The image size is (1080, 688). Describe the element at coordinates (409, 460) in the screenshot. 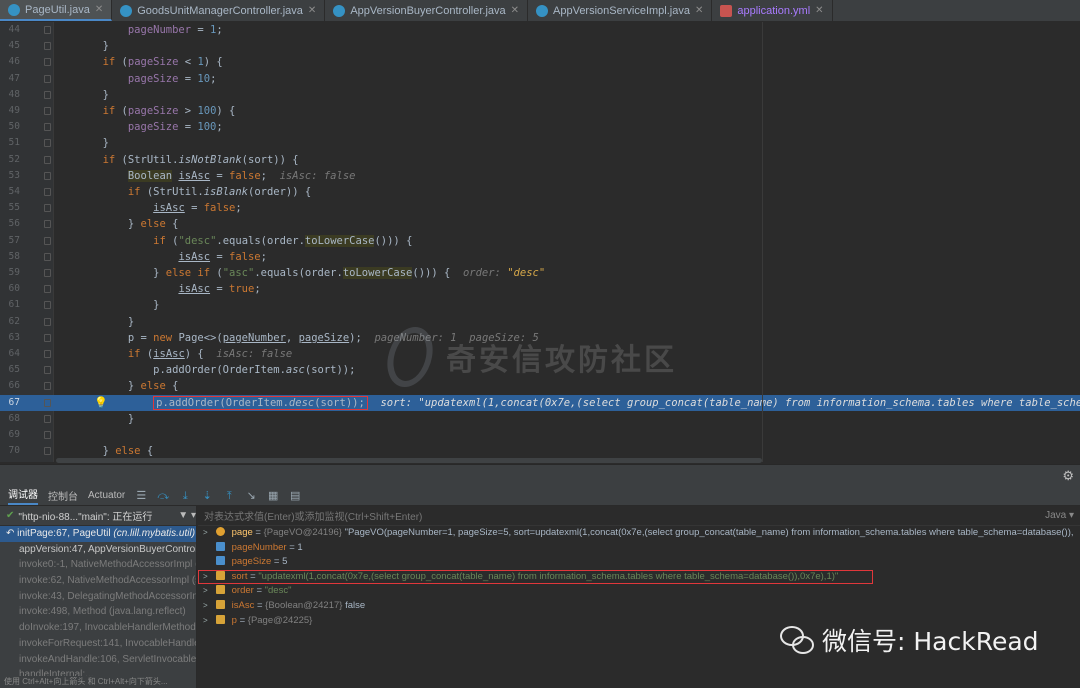

I see `horizontal-scrollbar` at that location.